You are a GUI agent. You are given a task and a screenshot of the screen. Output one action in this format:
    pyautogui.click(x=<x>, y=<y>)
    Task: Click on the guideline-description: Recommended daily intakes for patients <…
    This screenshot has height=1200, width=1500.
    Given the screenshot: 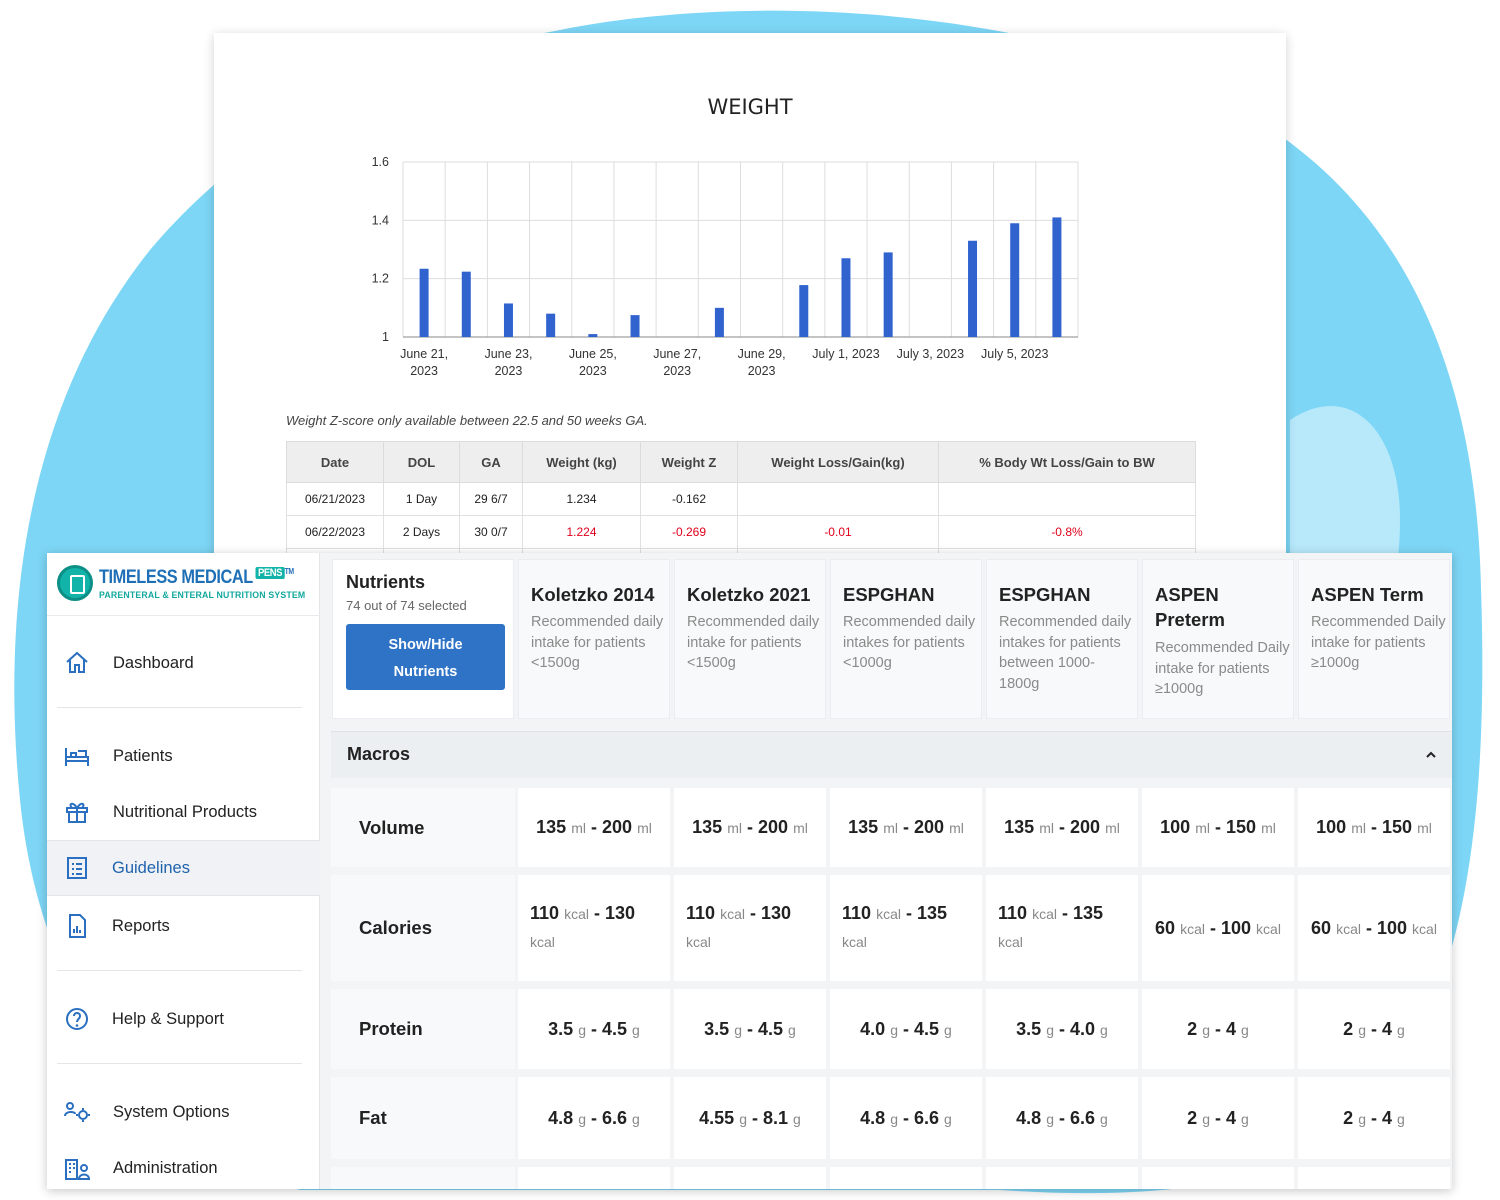 What is the action you would take?
    pyautogui.click(x=909, y=642)
    